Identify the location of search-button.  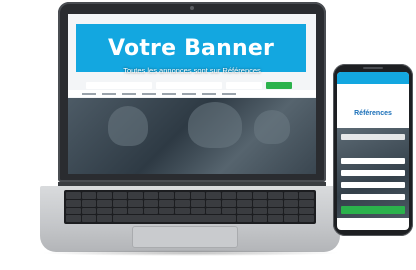
(279, 85).